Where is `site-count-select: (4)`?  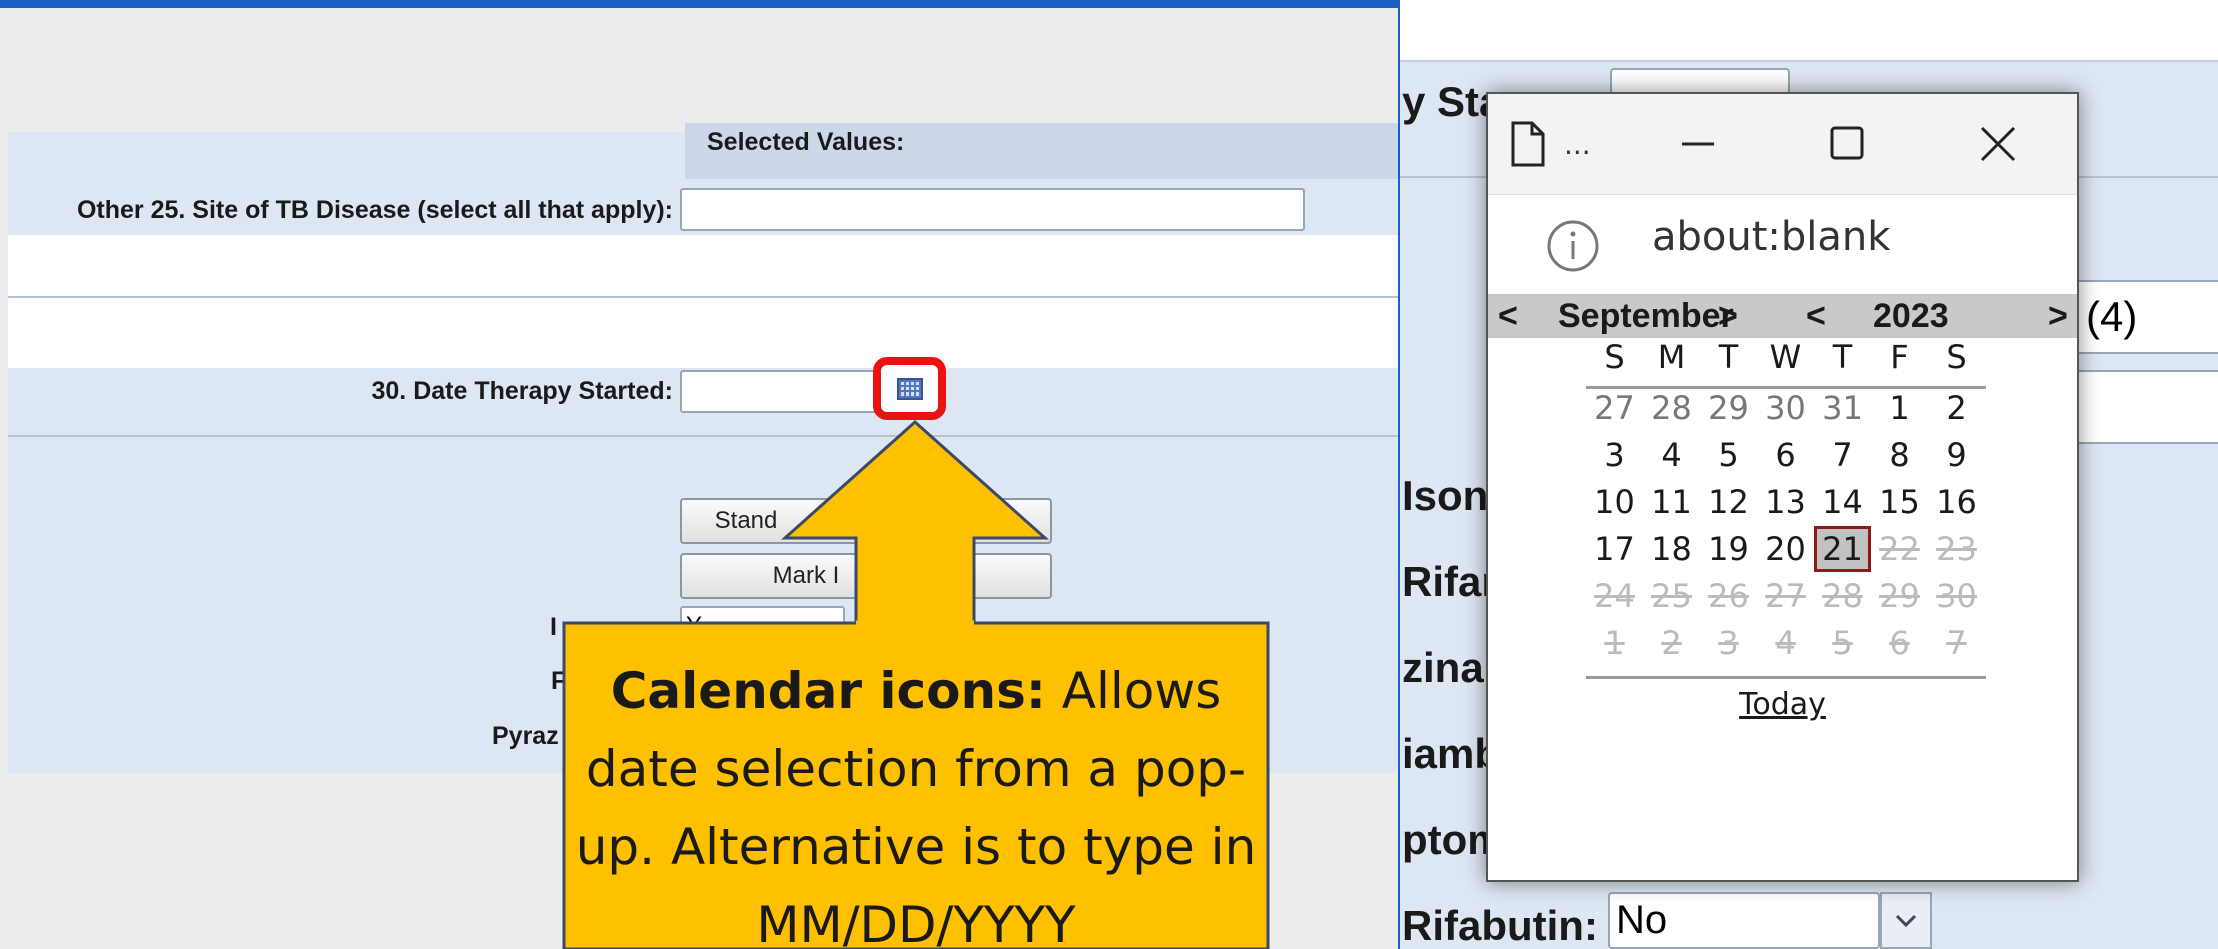
site-count-select: (4) is located at coordinates (2144, 317).